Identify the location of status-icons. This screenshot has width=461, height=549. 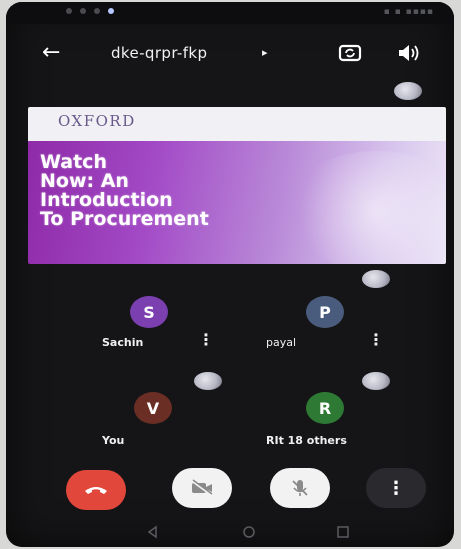
(90, 11).